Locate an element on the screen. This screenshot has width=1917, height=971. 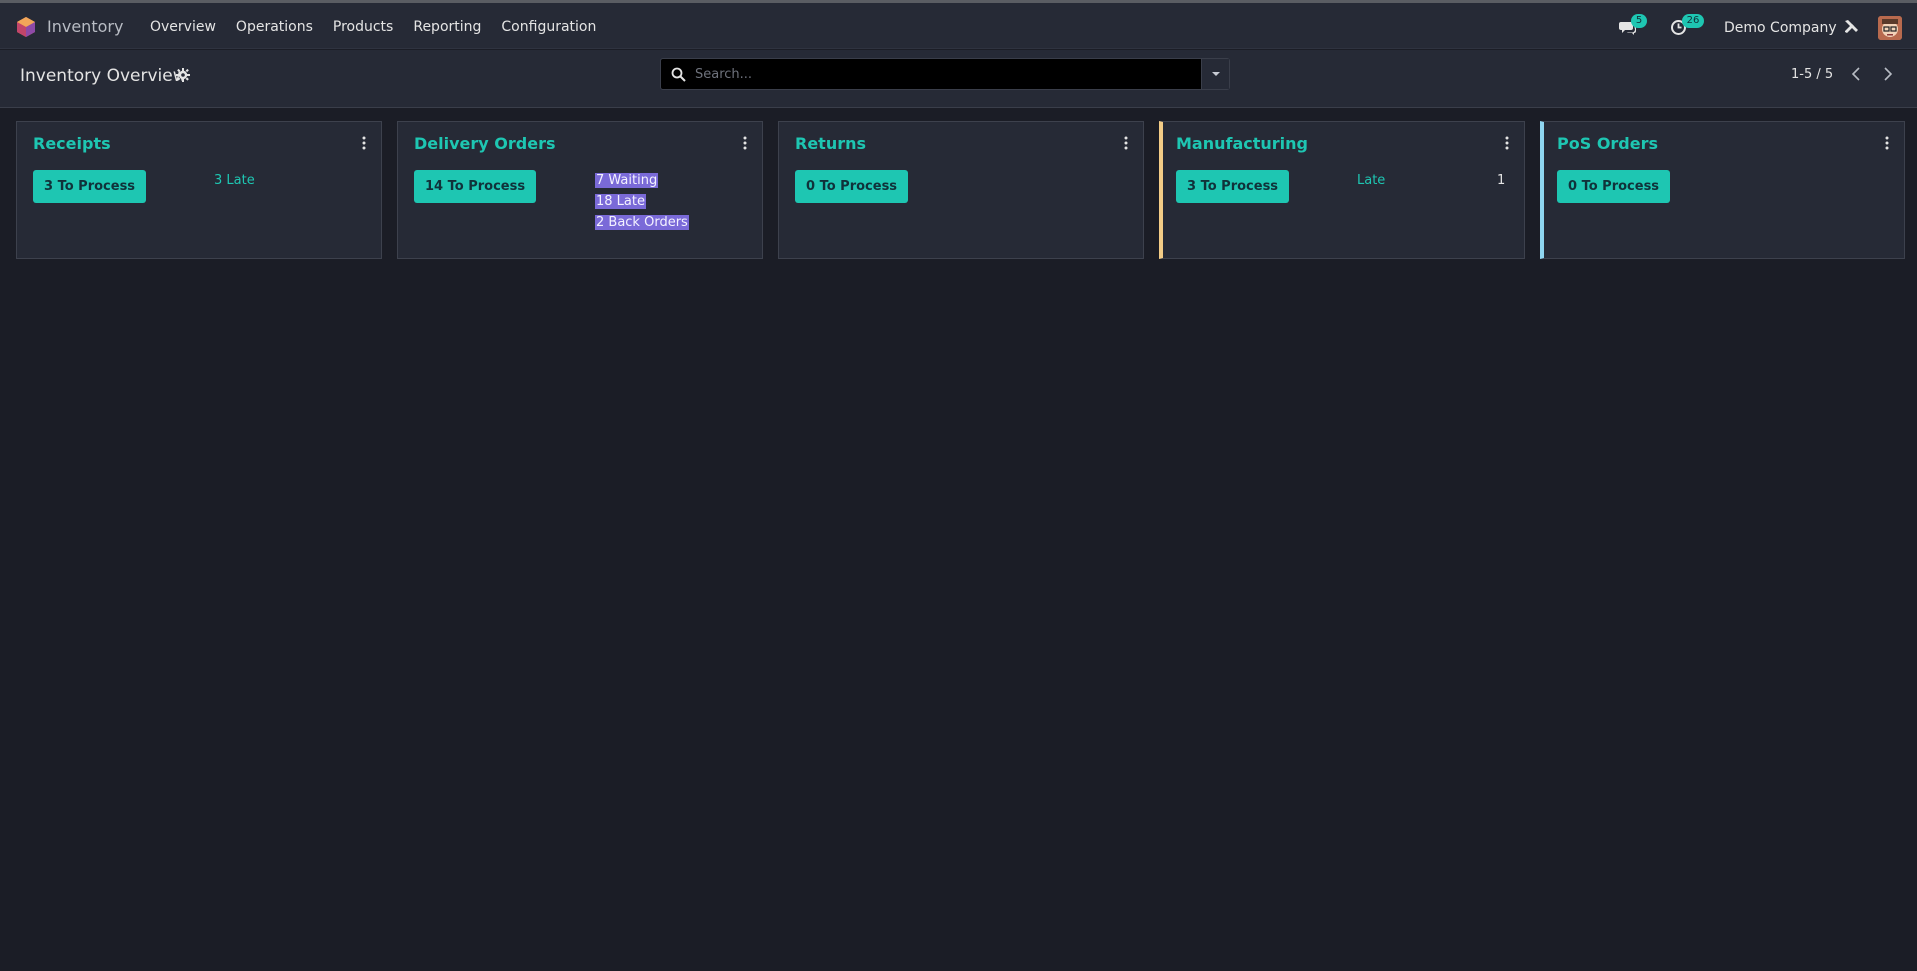
card-pos-orders: PoS Orders 0 To Process is located at coordinates (1722, 190).